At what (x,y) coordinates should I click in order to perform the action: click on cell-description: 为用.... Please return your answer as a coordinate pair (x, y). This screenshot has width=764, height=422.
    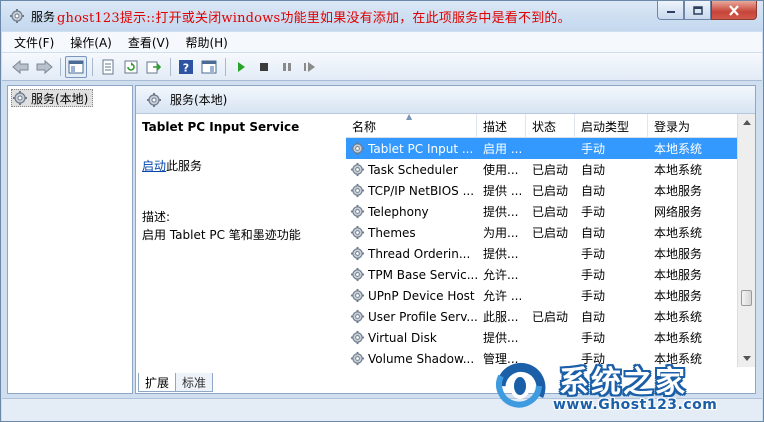
    Looking at the image, I should click on (501, 233).